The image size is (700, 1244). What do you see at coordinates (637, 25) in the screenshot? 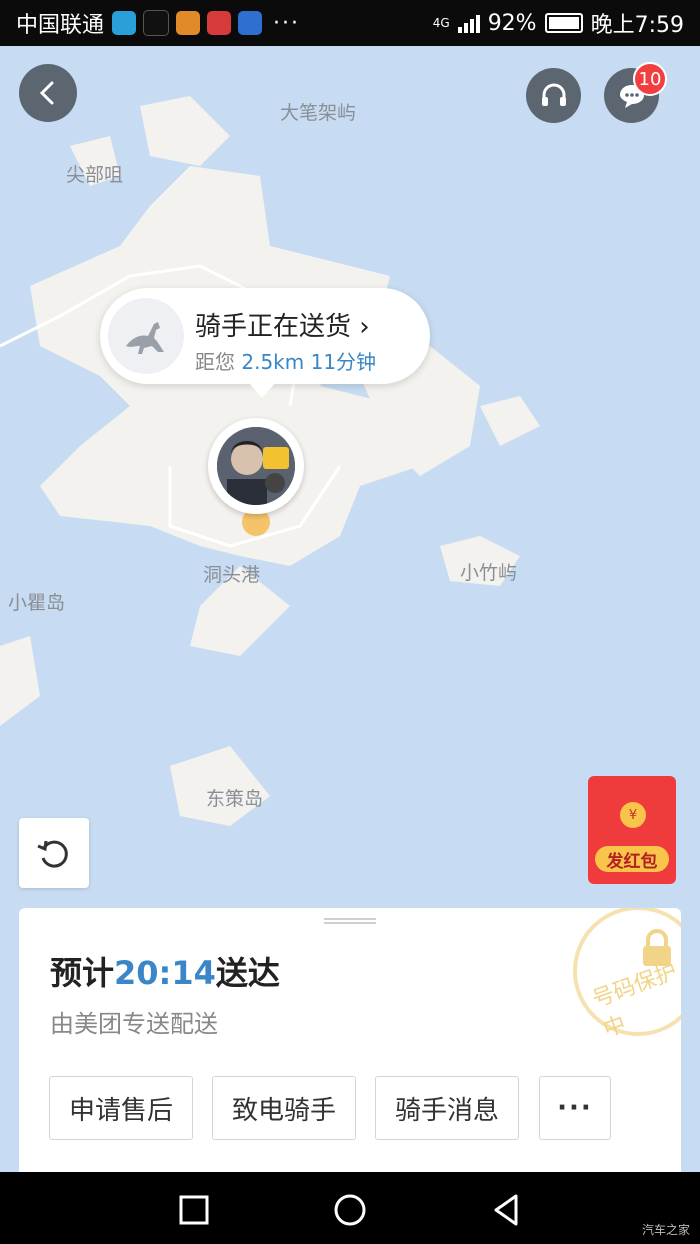
I see `clock: 晚上7:59` at bounding box center [637, 25].